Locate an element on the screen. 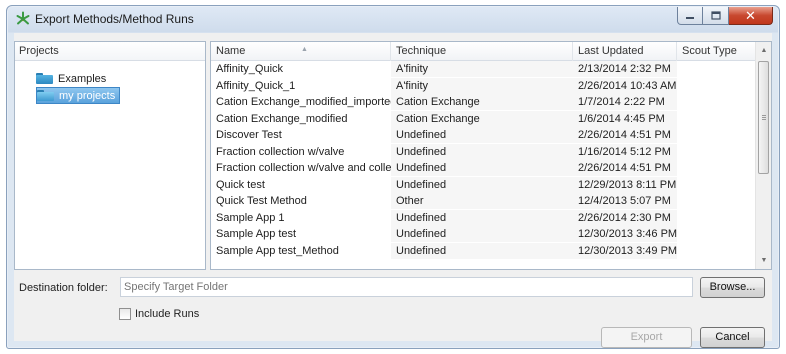 The height and width of the screenshot is (354, 786). column-header-name: Name ▲ is located at coordinates (301, 51).